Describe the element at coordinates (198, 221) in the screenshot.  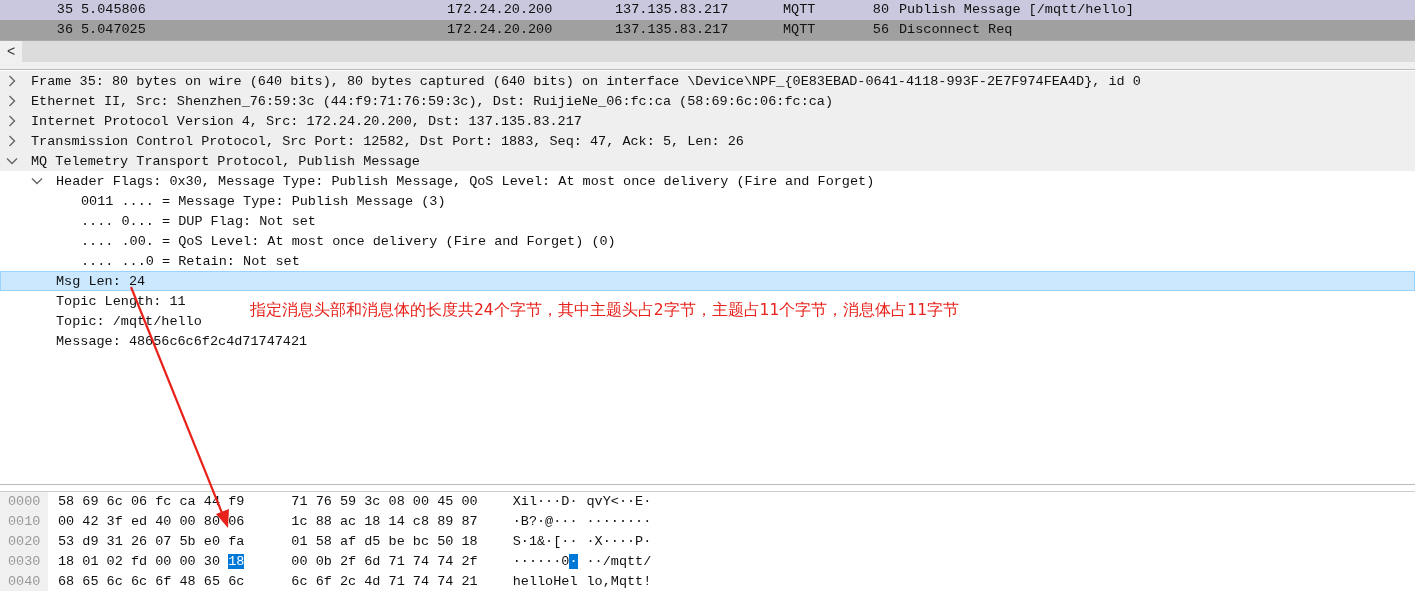
I see `tree-item: .... 0... = DUP Flag: Not set` at that location.